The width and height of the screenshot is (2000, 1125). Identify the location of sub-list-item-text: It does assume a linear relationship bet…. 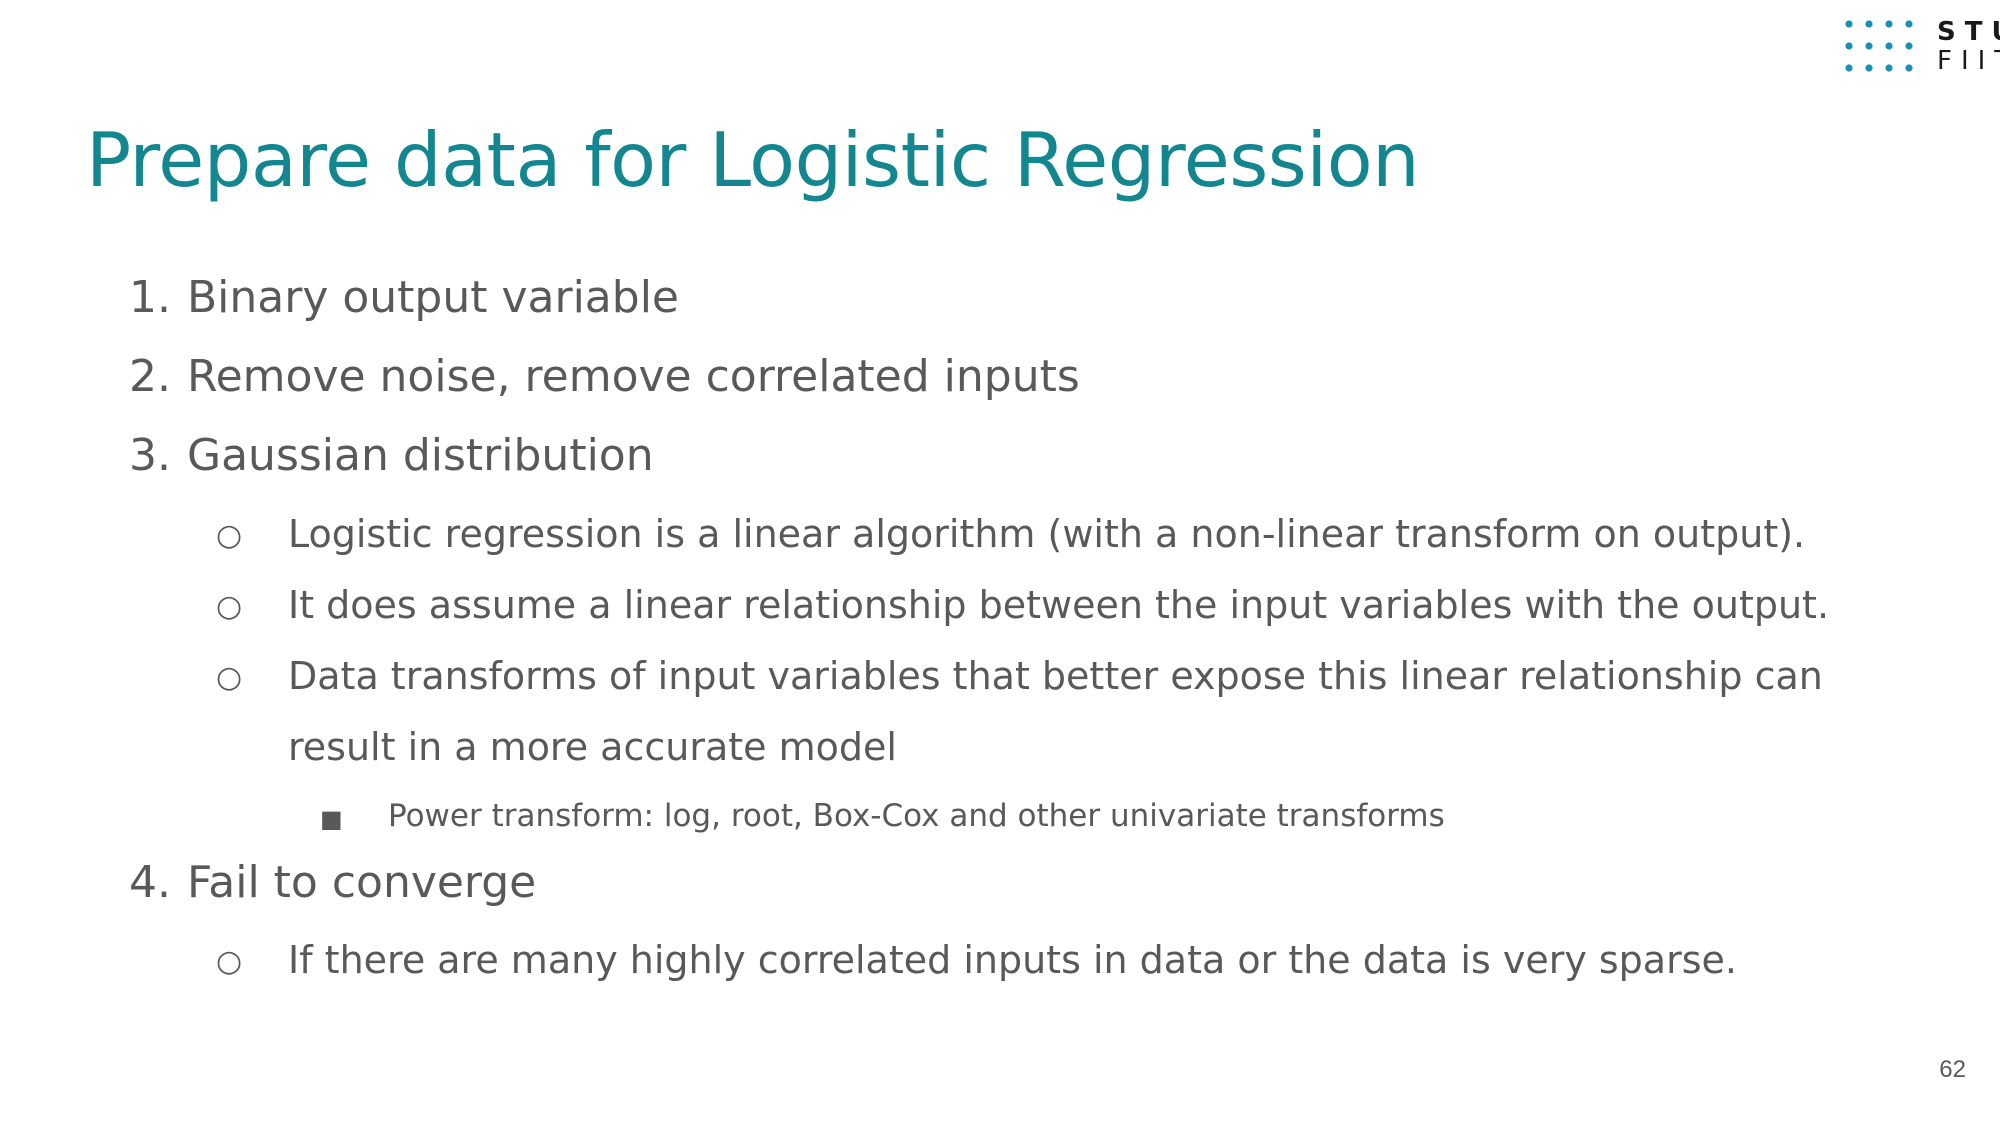
(1059, 605).